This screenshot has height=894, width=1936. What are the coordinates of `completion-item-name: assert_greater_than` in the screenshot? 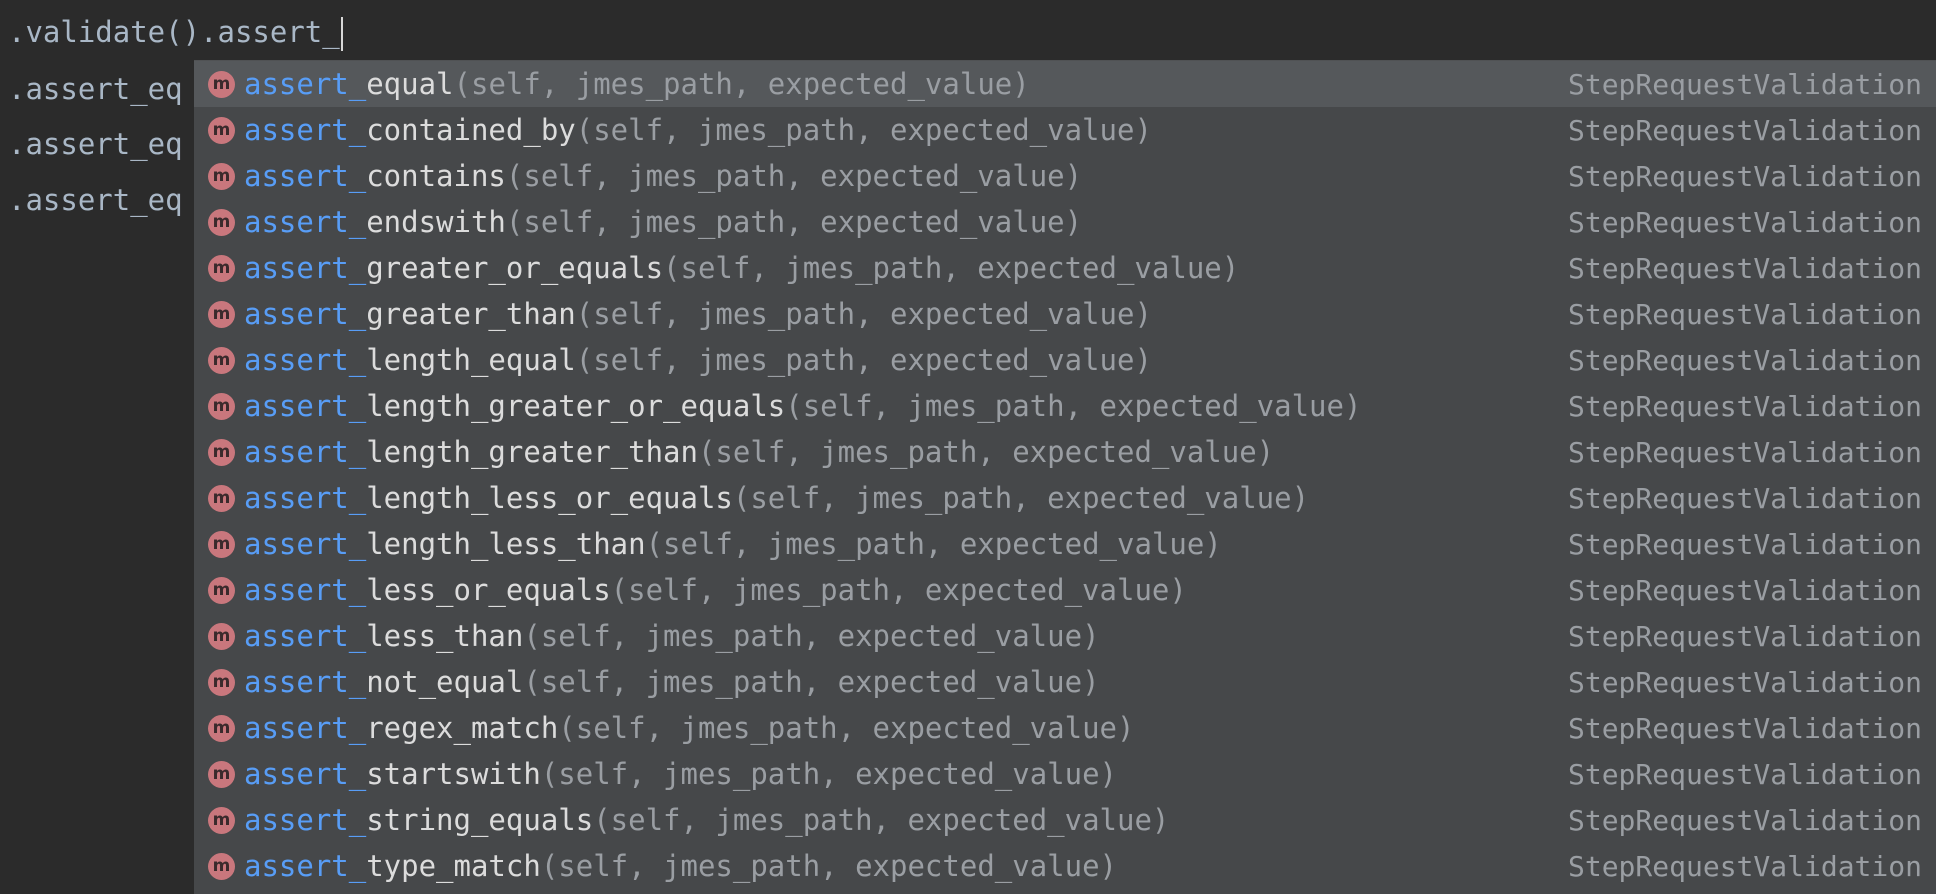 It's located at (410, 314).